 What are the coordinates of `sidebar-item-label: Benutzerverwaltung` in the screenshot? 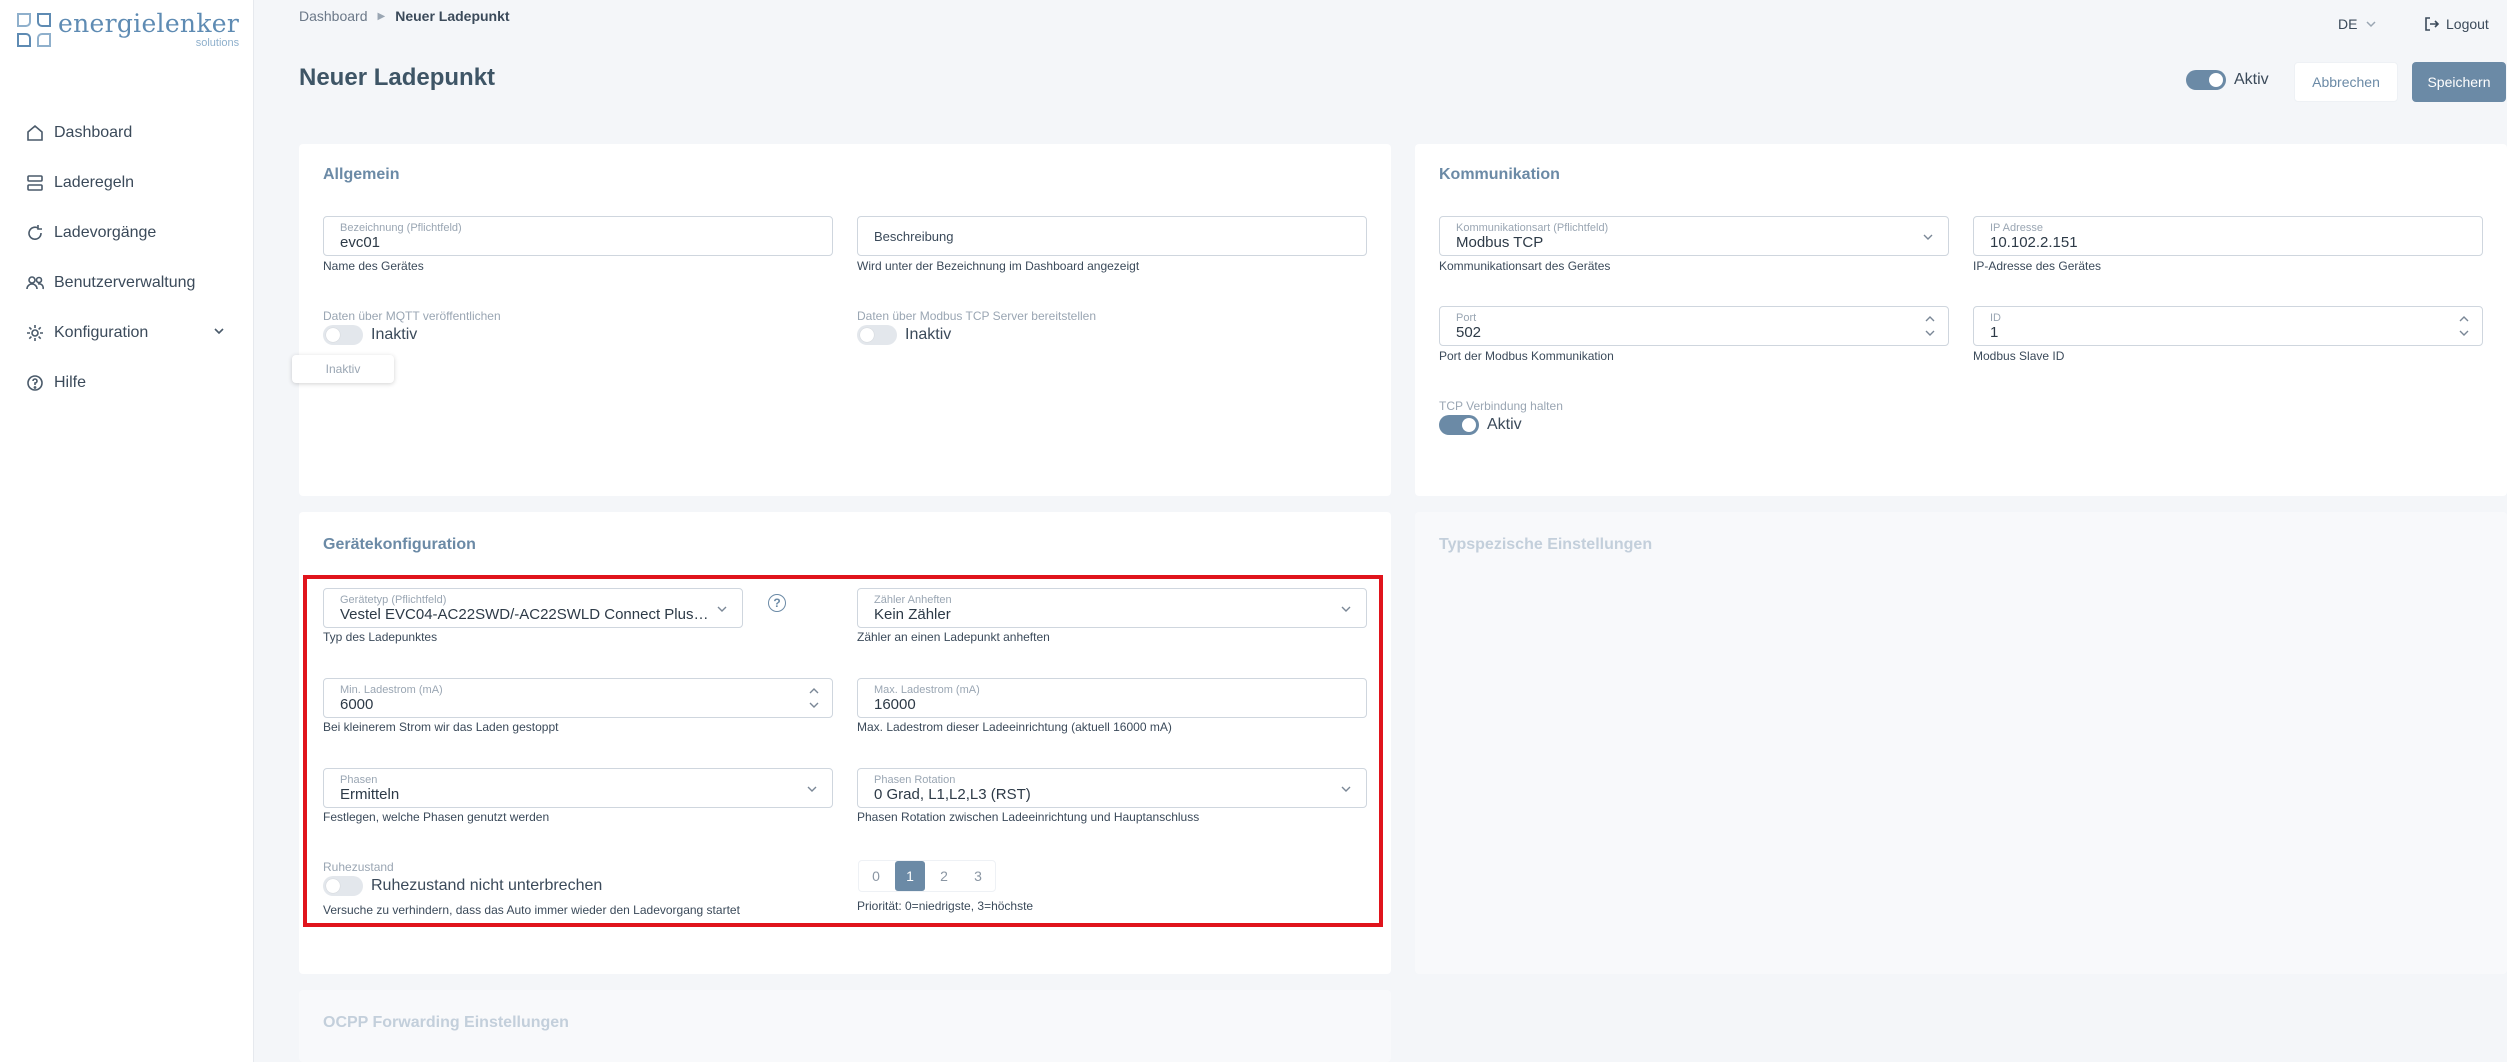 It's located at (125, 282).